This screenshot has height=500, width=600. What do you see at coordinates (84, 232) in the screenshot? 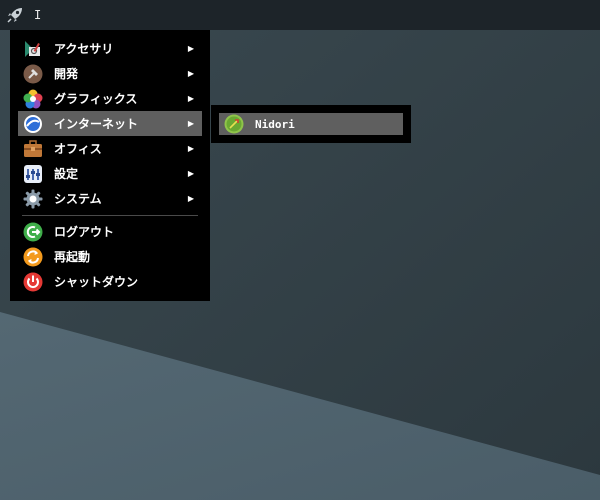
I see `menu-item-label: ログアウト` at bounding box center [84, 232].